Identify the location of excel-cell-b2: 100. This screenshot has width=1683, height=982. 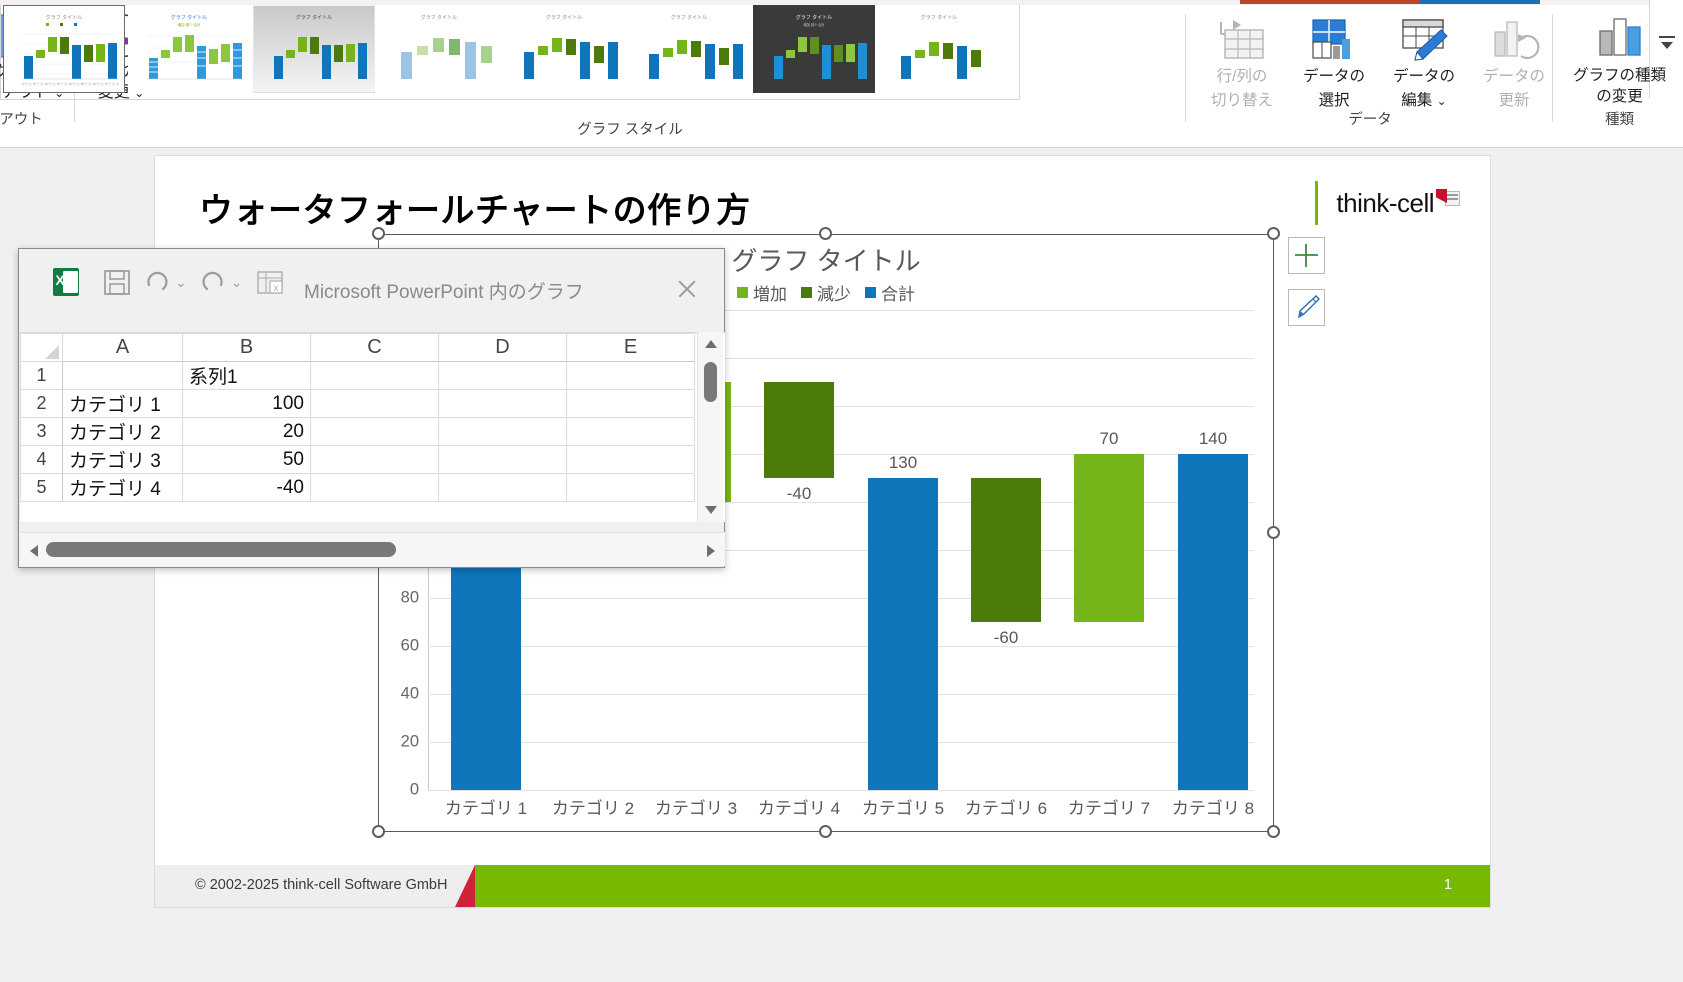
(246, 403).